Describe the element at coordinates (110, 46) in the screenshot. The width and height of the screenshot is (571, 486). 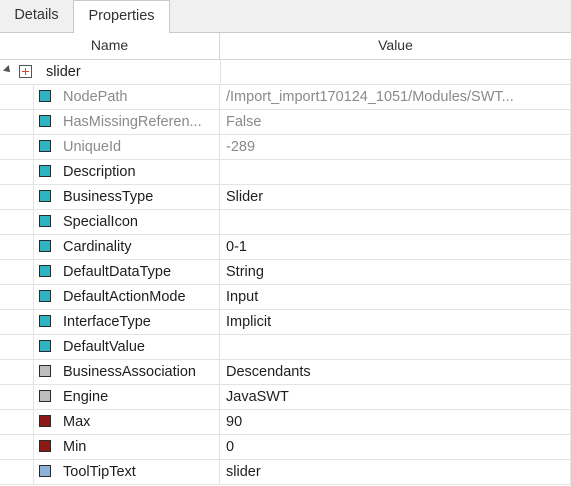
I see `column-header-name: Name` at that location.